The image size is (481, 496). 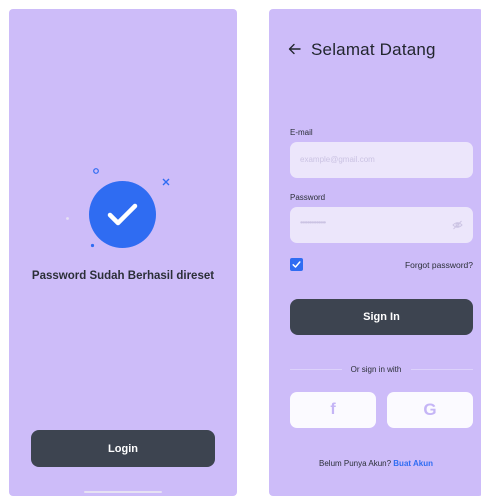 I want to click on facebook-icon: f, so click(x=333, y=409).